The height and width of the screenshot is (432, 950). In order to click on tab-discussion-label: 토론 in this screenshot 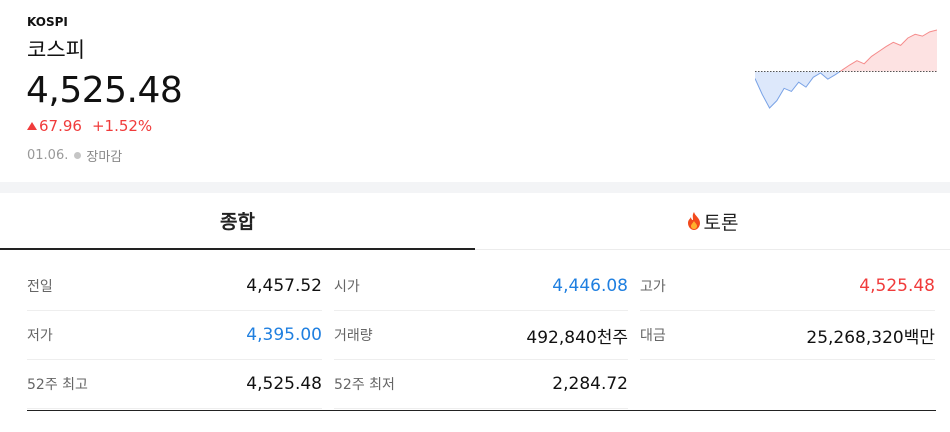, I will do `click(721, 222)`.